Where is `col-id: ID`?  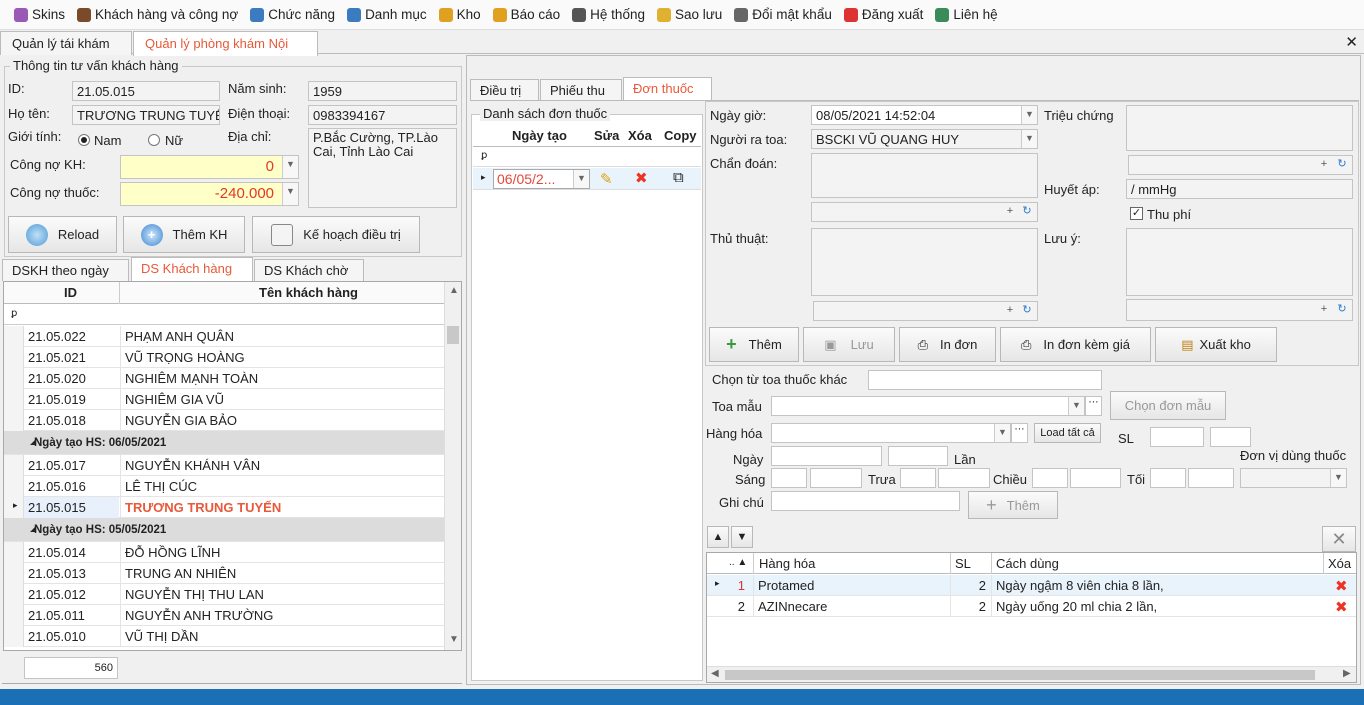 col-id: ID is located at coordinates (70, 292).